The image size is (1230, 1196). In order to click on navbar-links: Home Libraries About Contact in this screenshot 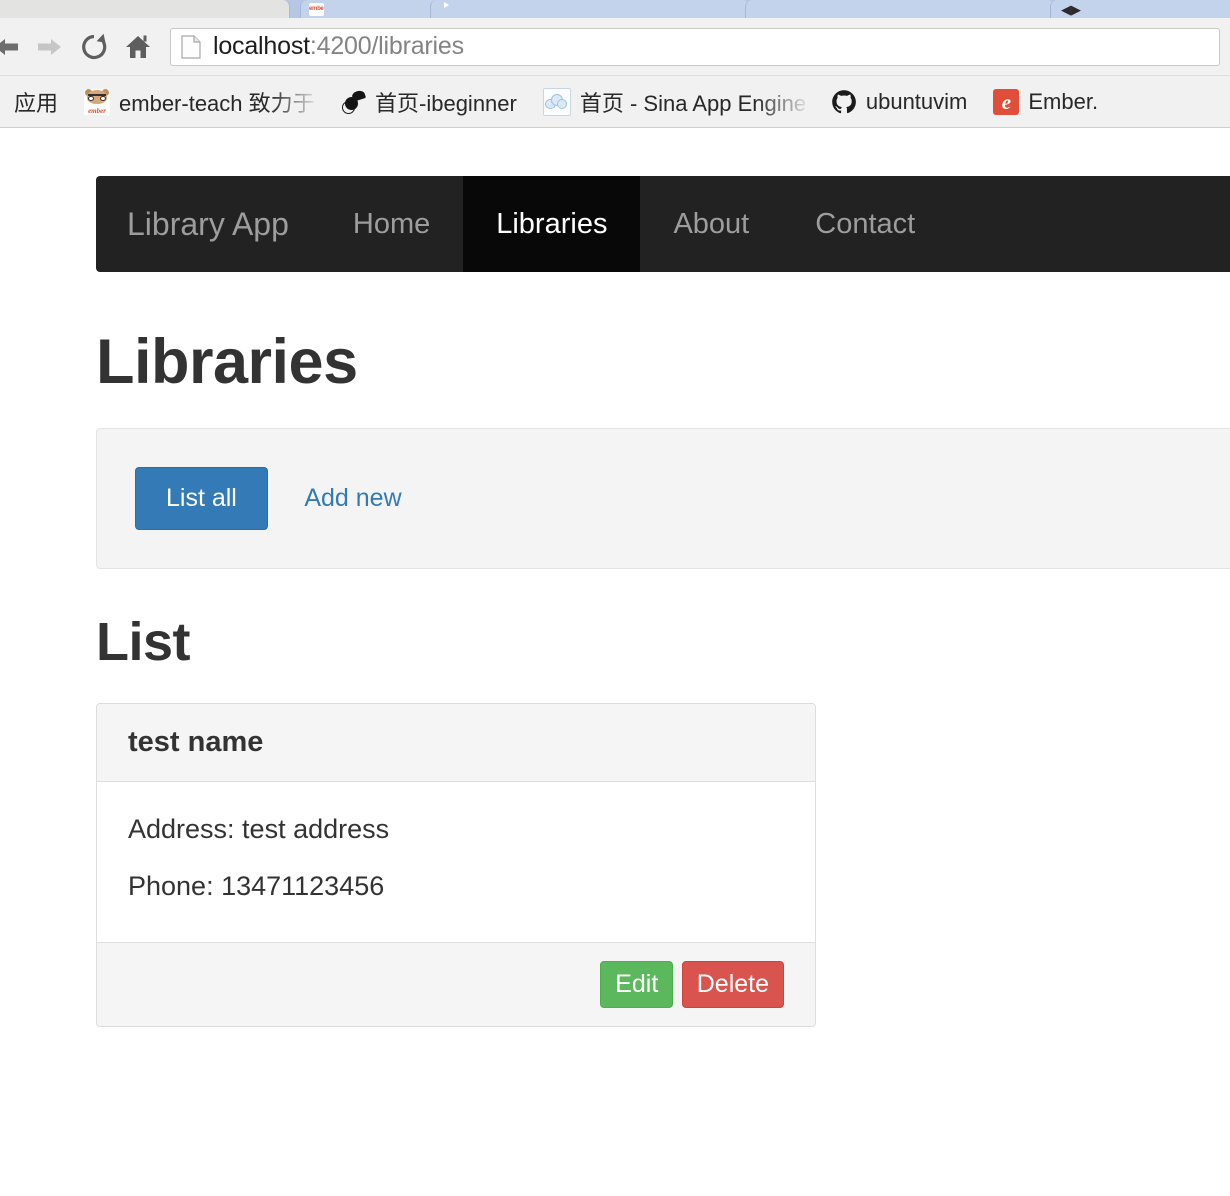, I will do `click(775, 224)`.